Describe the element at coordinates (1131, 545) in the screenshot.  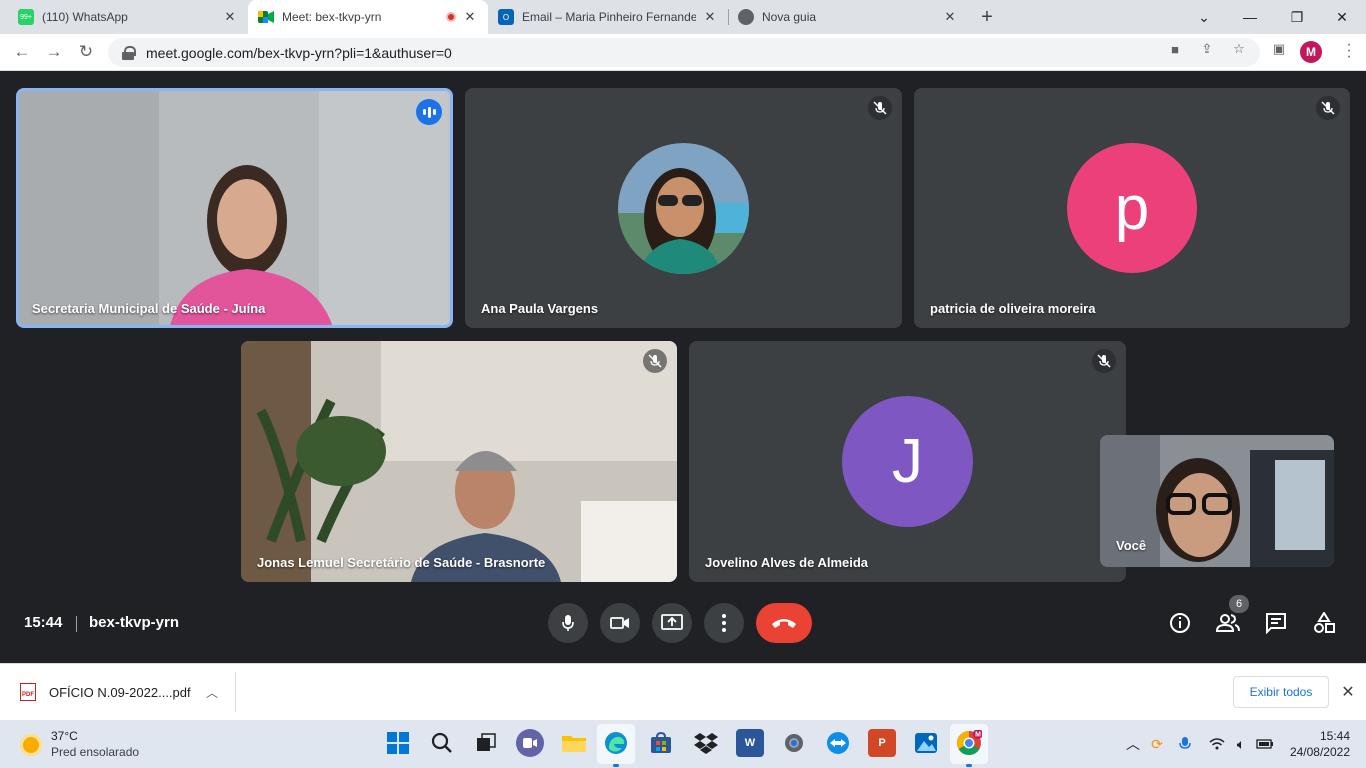
I see `self-view-label: Você` at that location.